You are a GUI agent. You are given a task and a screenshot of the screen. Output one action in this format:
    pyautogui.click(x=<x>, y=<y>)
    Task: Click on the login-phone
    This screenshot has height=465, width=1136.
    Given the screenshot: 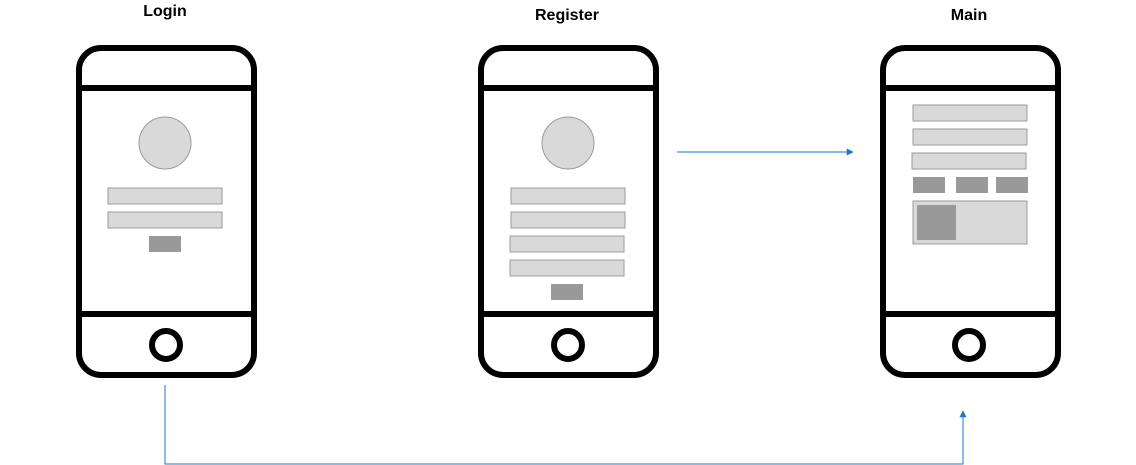 What is the action you would take?
    pyautogui.click(x=166, y=211)
    